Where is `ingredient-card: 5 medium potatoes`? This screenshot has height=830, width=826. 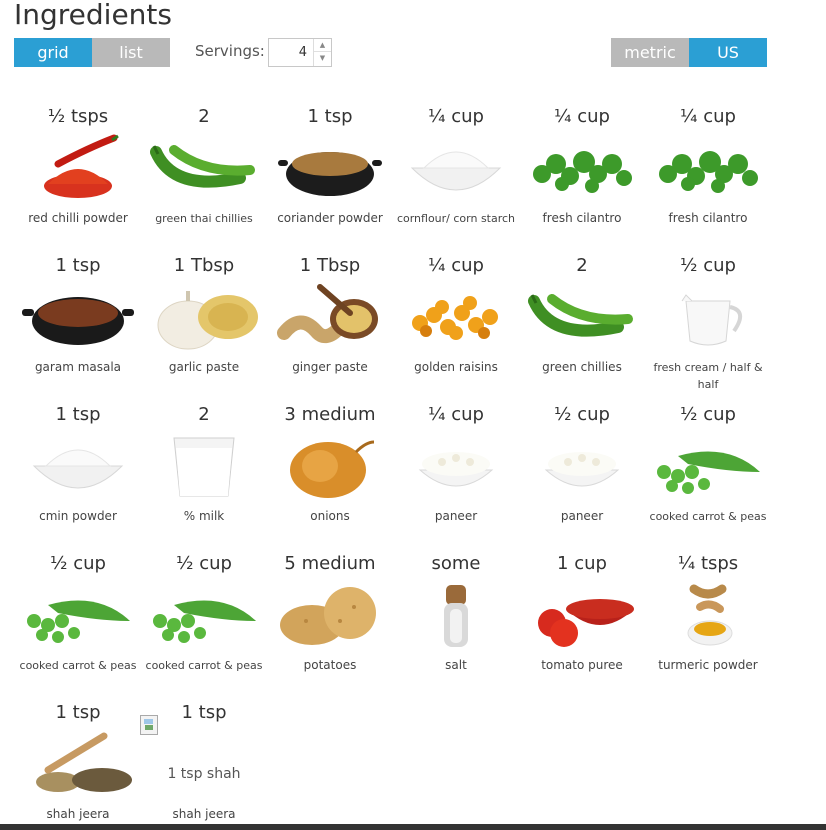
ingredient-card: 5 medium potatoes is located at coordinates (330, 624).